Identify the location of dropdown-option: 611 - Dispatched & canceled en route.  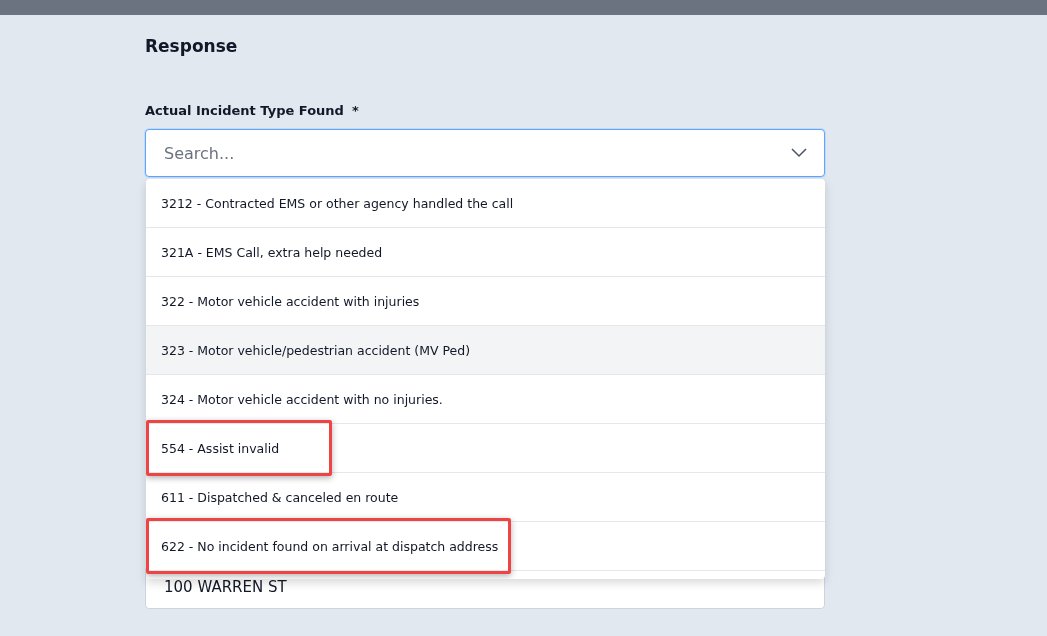
(485, 497).